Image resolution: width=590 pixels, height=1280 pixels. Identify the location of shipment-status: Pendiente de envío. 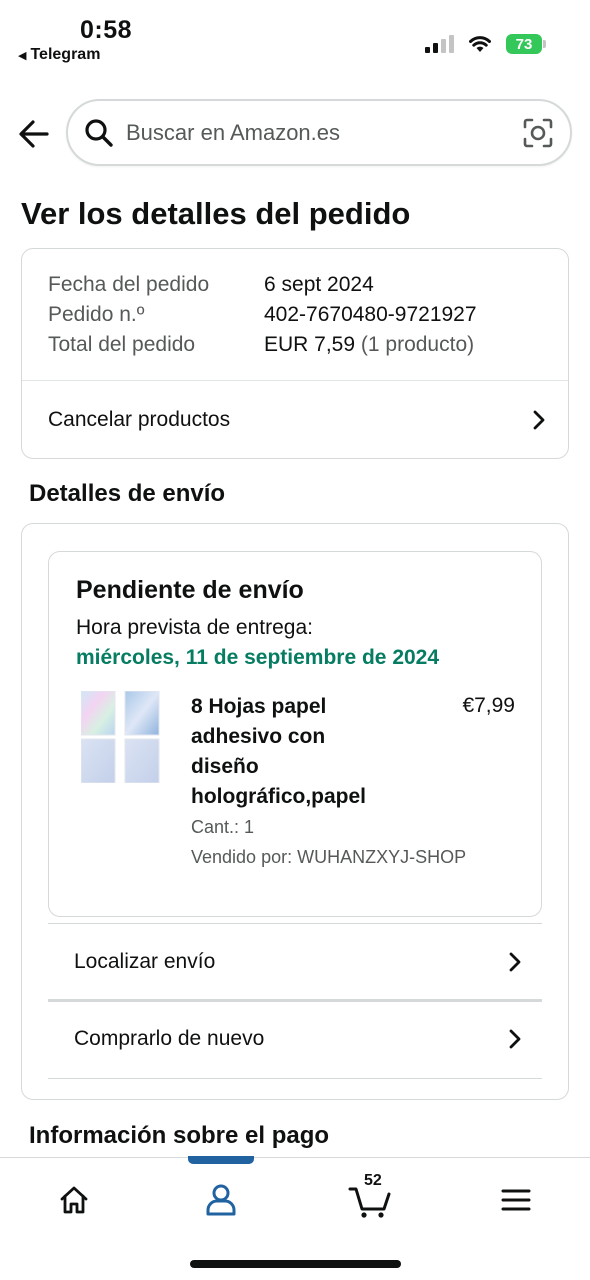
(190, 590).